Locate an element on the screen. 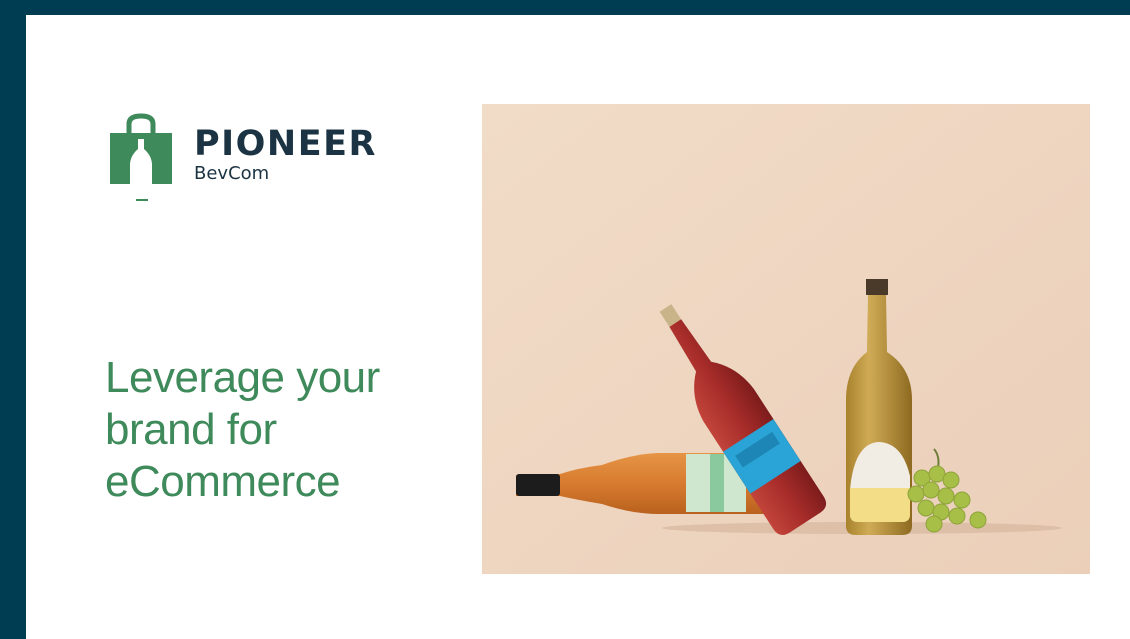 The image size is (1130, 639). frame-left-bar is located at coordinates (13, 319).